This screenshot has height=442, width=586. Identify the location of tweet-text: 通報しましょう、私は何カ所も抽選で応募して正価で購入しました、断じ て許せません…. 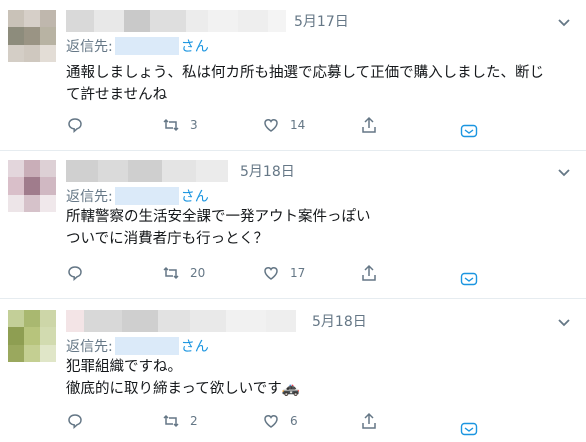
(305, 84).